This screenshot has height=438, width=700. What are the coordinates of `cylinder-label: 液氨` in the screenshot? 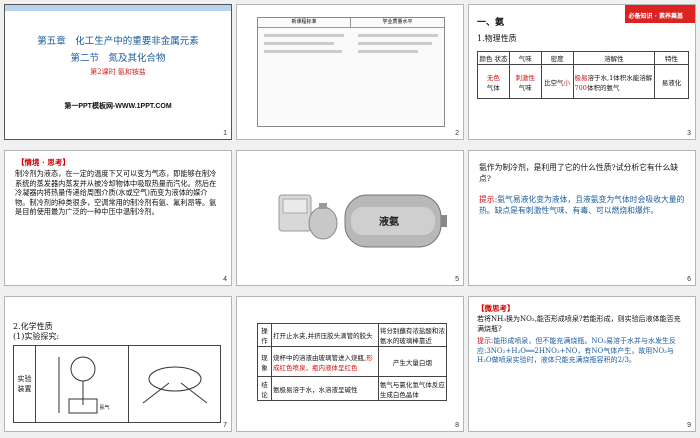 It's located at (389, 222).